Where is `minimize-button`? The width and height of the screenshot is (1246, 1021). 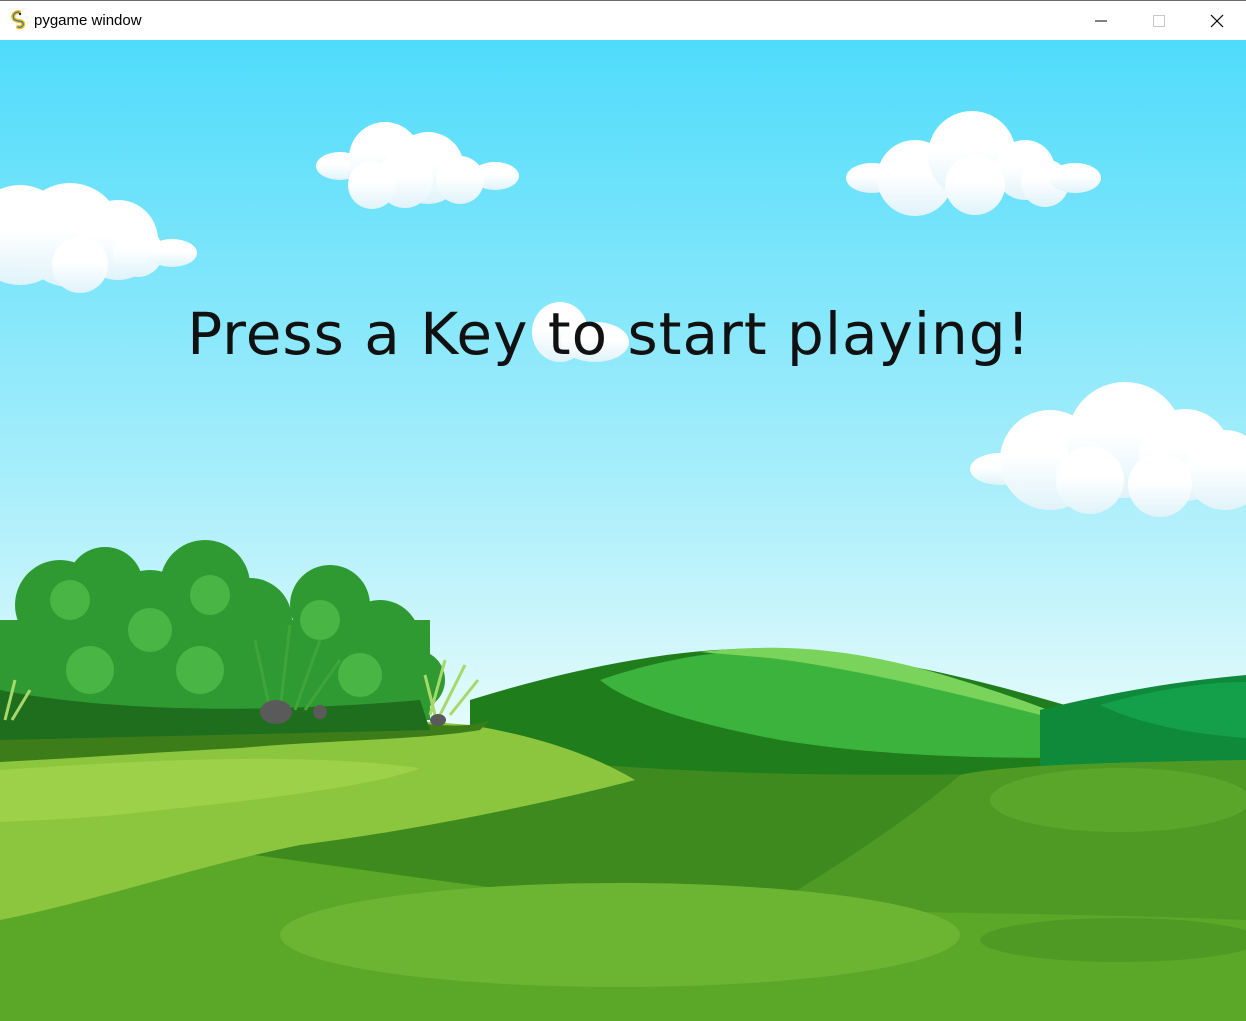
minimize-button is located at coordinates (1101, 21).